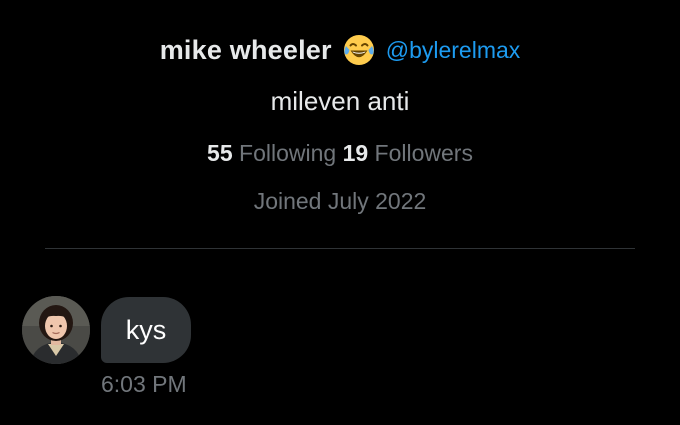 The image size is (680, 425). Describe the element at coordinates (340, 201) in the screenshot. I see `joined-date: Joined July 2022` at that location.